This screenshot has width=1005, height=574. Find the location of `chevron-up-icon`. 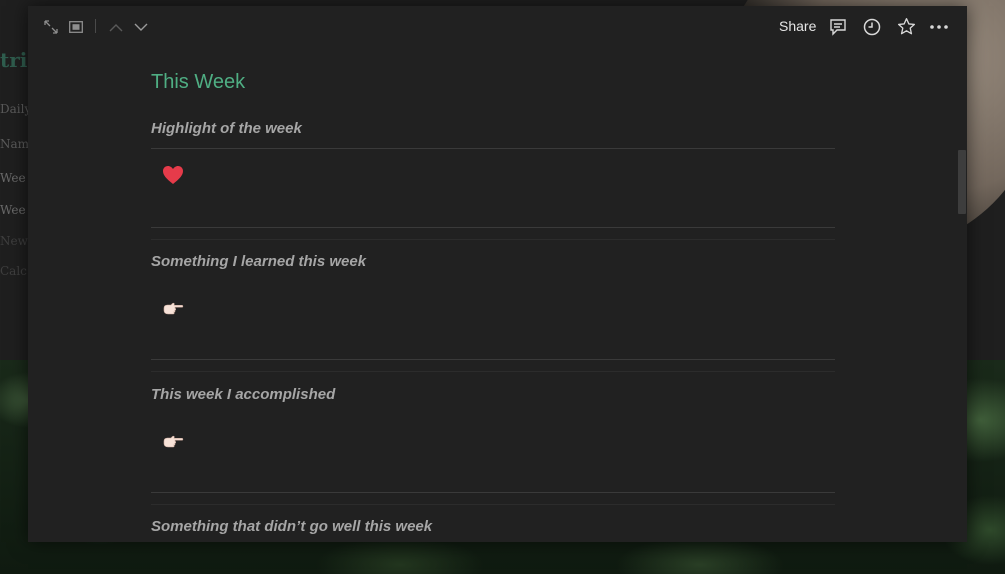

chevron-up-icon is located at coordinates (116, 27).